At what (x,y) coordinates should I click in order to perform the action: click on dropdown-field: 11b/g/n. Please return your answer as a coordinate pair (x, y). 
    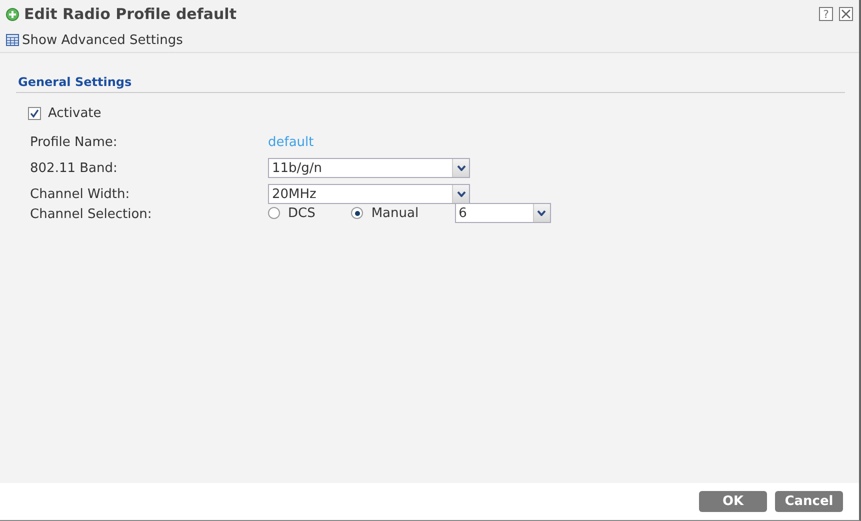
    Looking at the image, I should click on (369, 168).